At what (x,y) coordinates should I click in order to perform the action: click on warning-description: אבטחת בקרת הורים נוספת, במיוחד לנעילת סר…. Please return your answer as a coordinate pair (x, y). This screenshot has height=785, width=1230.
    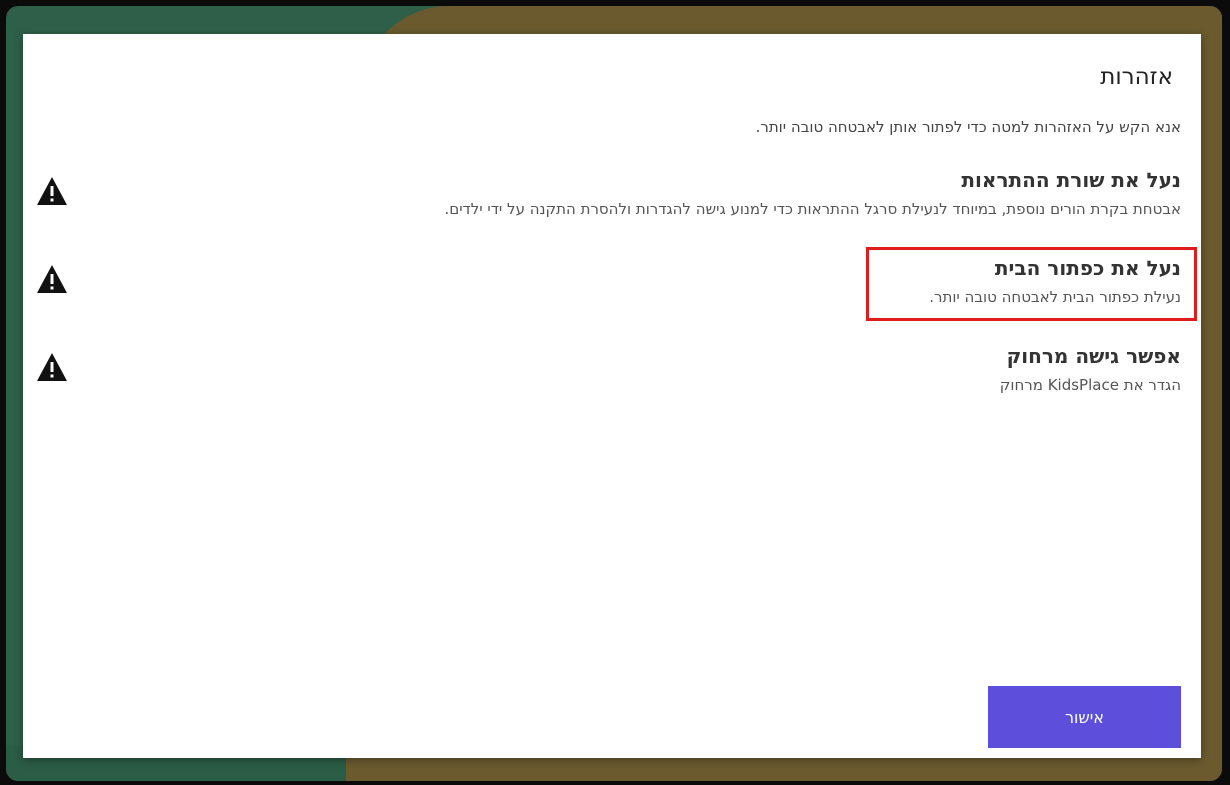
    Looking at the image, I should click on (812, 209).